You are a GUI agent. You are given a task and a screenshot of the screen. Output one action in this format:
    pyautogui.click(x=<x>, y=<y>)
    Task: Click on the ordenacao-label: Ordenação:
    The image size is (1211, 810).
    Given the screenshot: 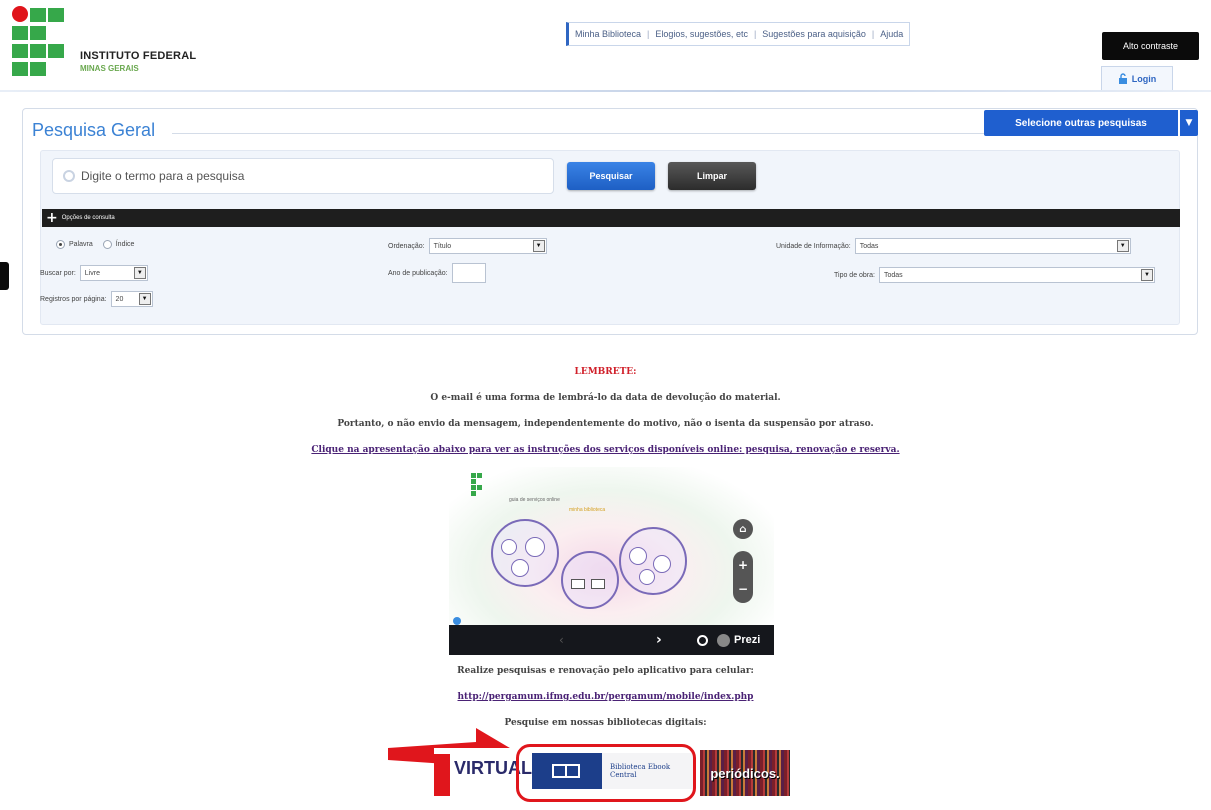 What is the action you would take?
    pyautogui.click(x=406, y=246)
    